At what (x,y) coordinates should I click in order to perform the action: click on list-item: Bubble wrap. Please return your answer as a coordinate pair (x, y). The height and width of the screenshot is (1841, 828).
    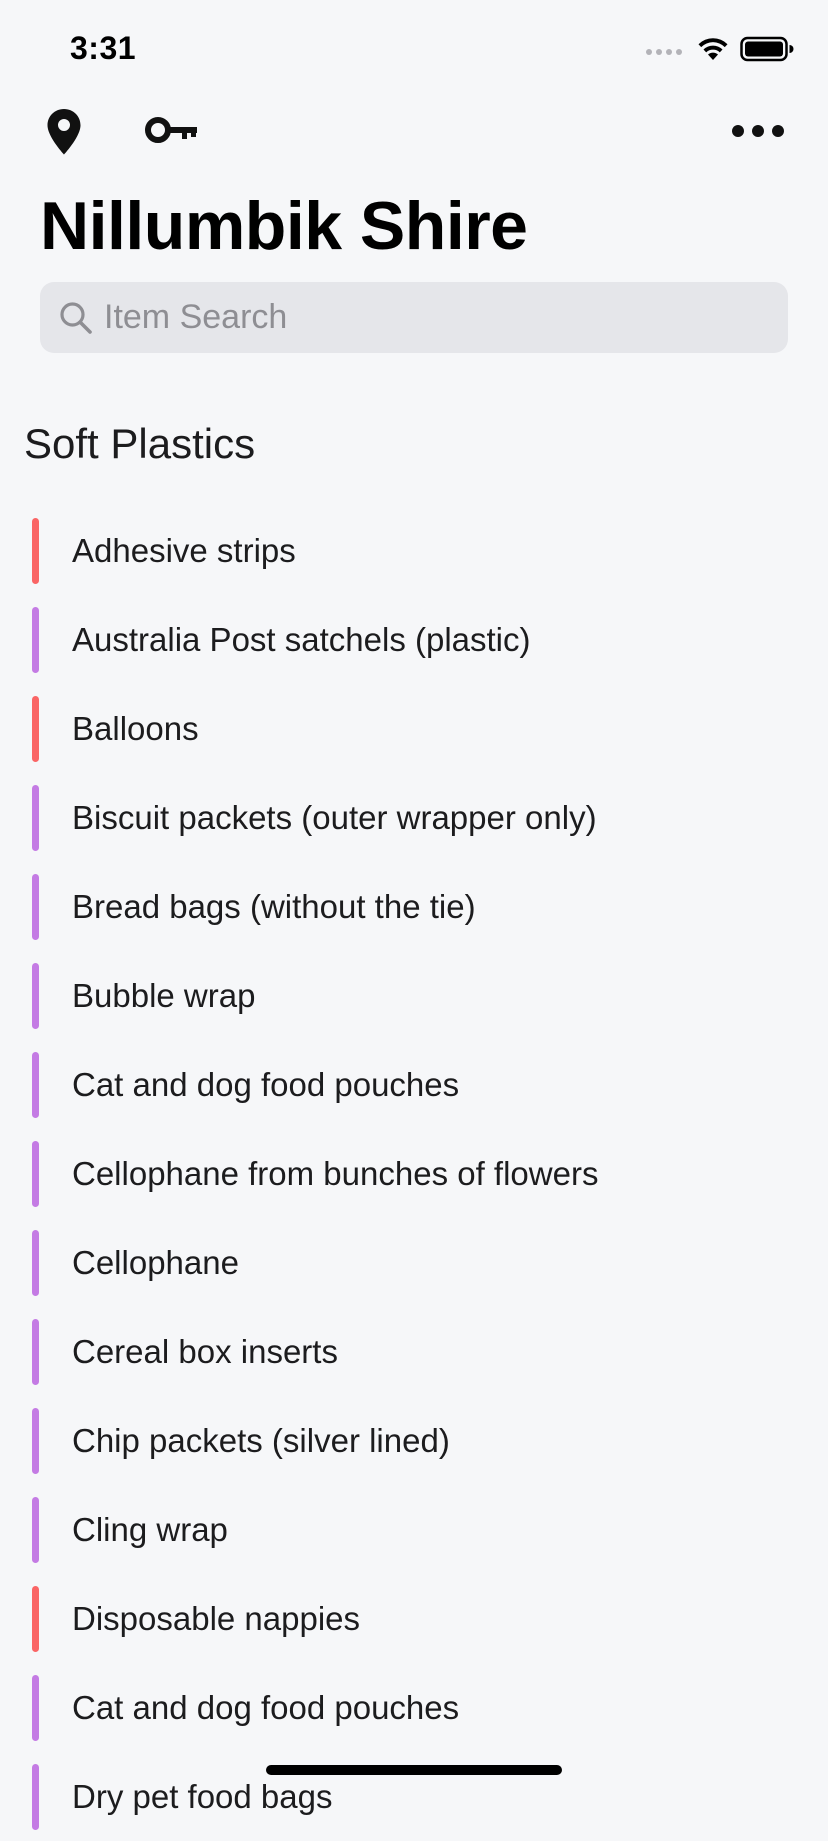
    Looking at the image, I should click on (414, 995).